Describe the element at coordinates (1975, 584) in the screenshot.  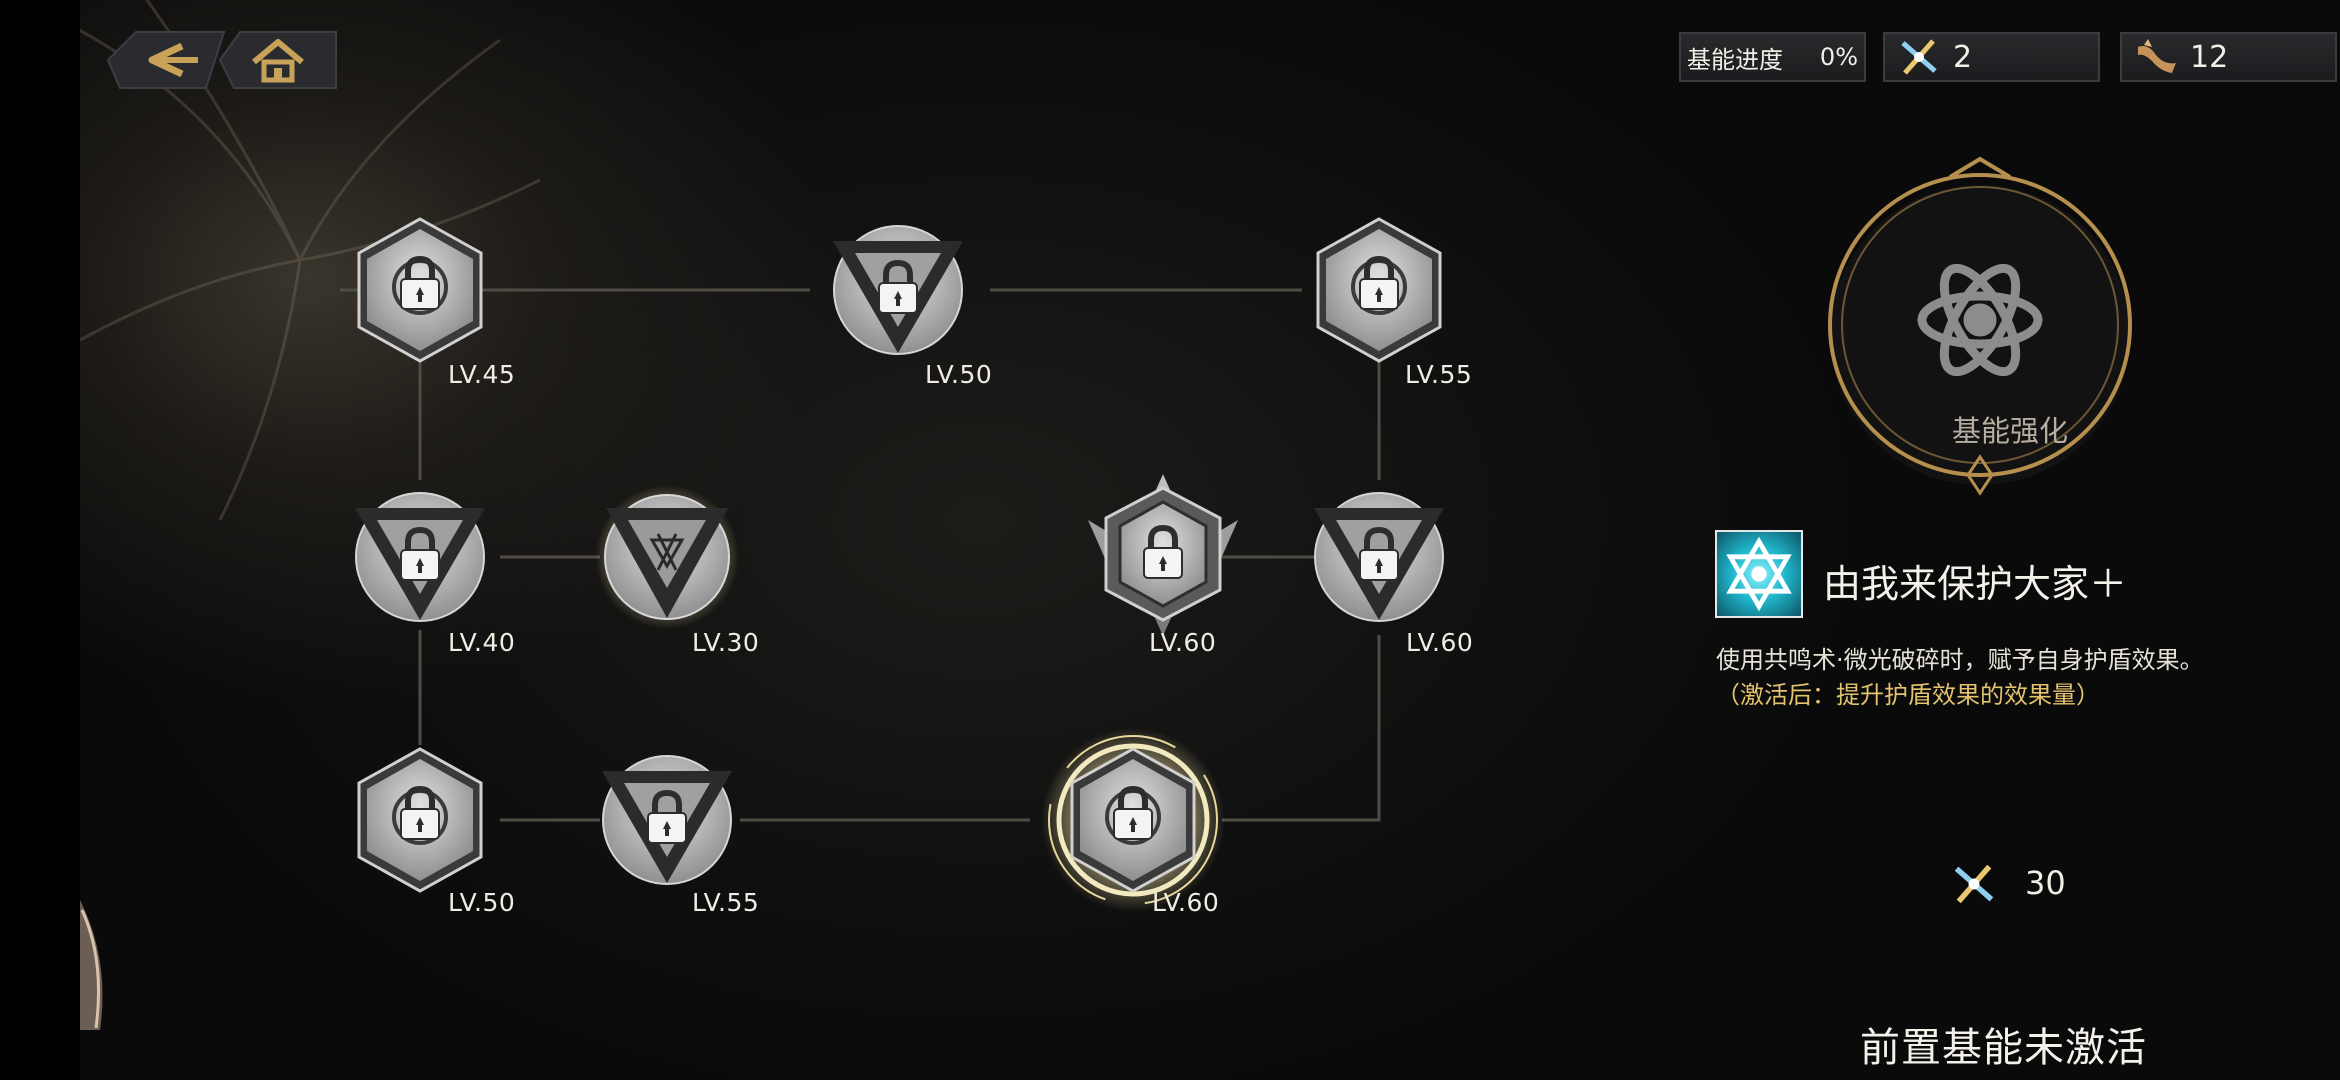
I see `skill-title: 由我来保护大家＋` at that location.